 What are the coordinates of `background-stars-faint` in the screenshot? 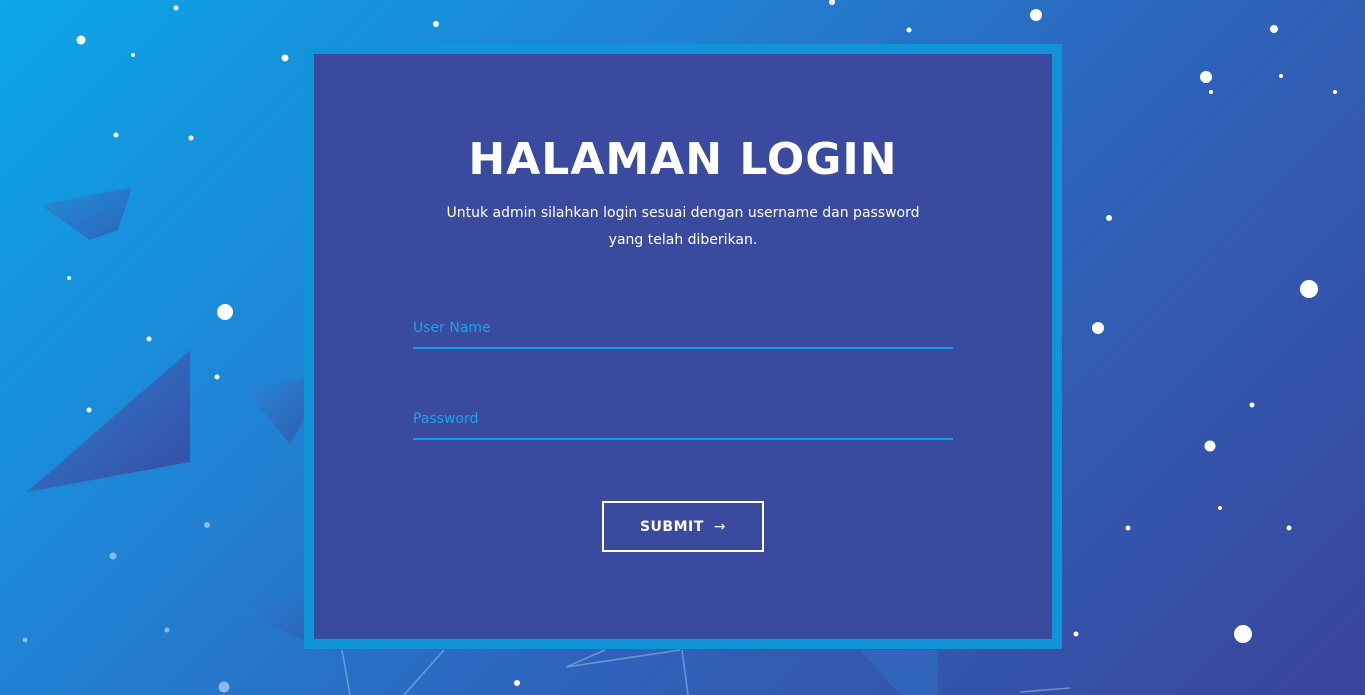 It's located at (126, 607).